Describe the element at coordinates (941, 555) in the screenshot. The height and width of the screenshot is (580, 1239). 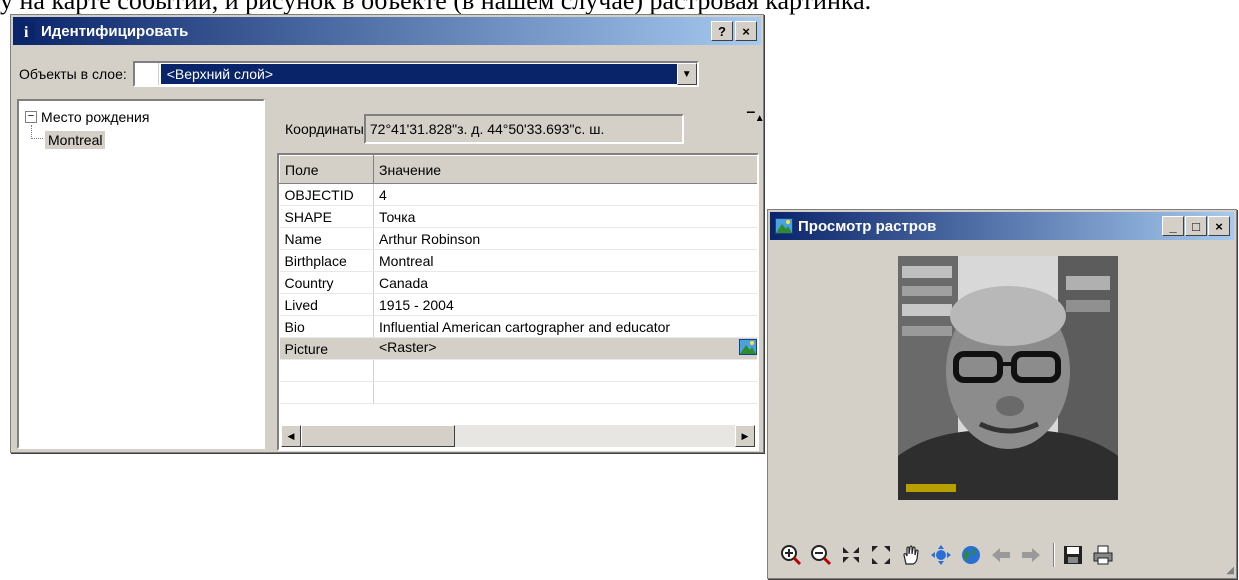
I see `full-extent-icon` at that location.